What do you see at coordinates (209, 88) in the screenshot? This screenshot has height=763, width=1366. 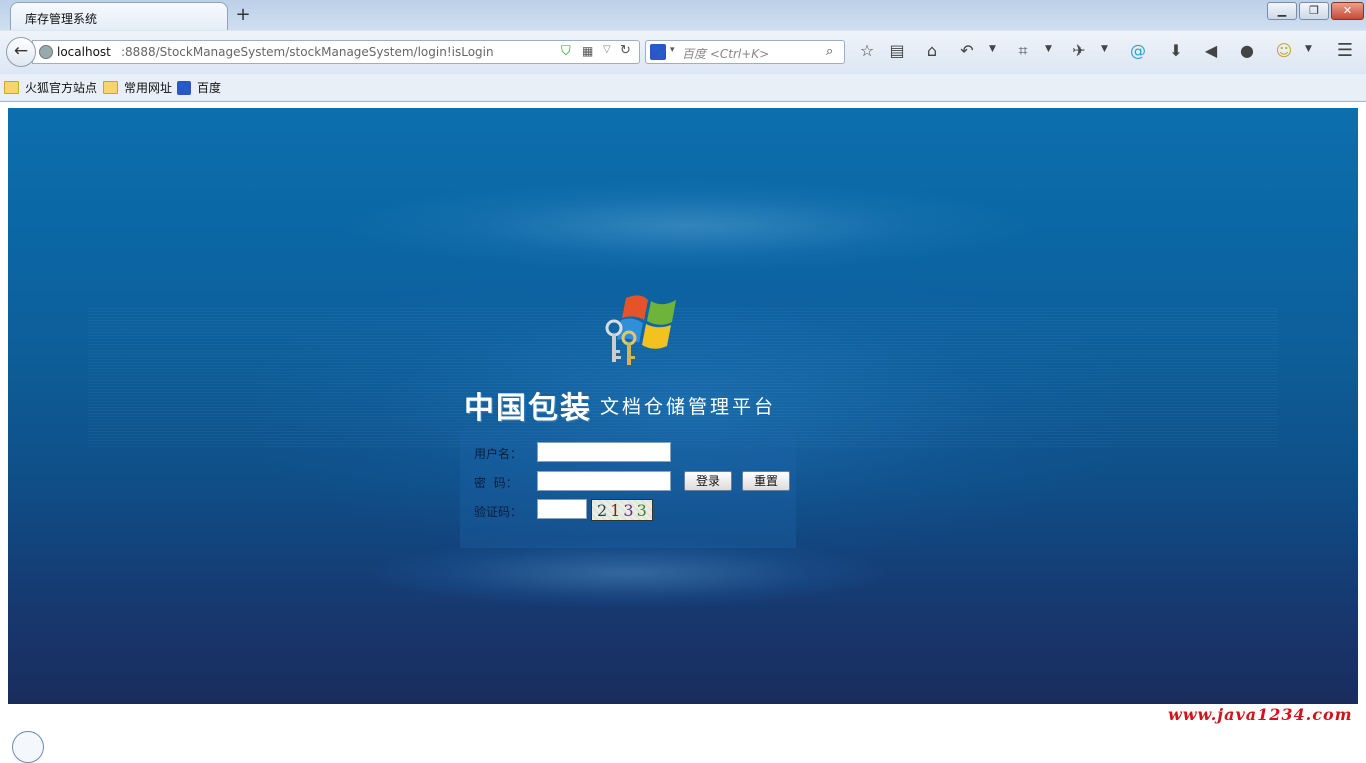 I see `bookmark-label: 百度` at bounding box center [209, 88].